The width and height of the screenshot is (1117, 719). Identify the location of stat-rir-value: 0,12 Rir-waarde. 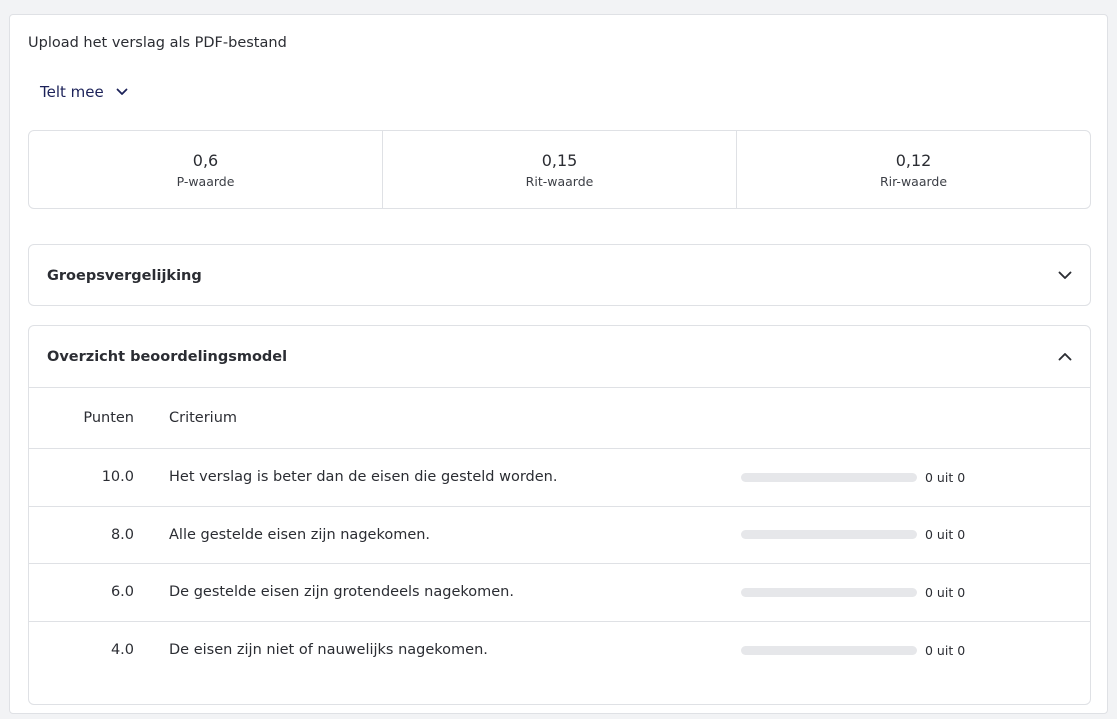
(913, 169).